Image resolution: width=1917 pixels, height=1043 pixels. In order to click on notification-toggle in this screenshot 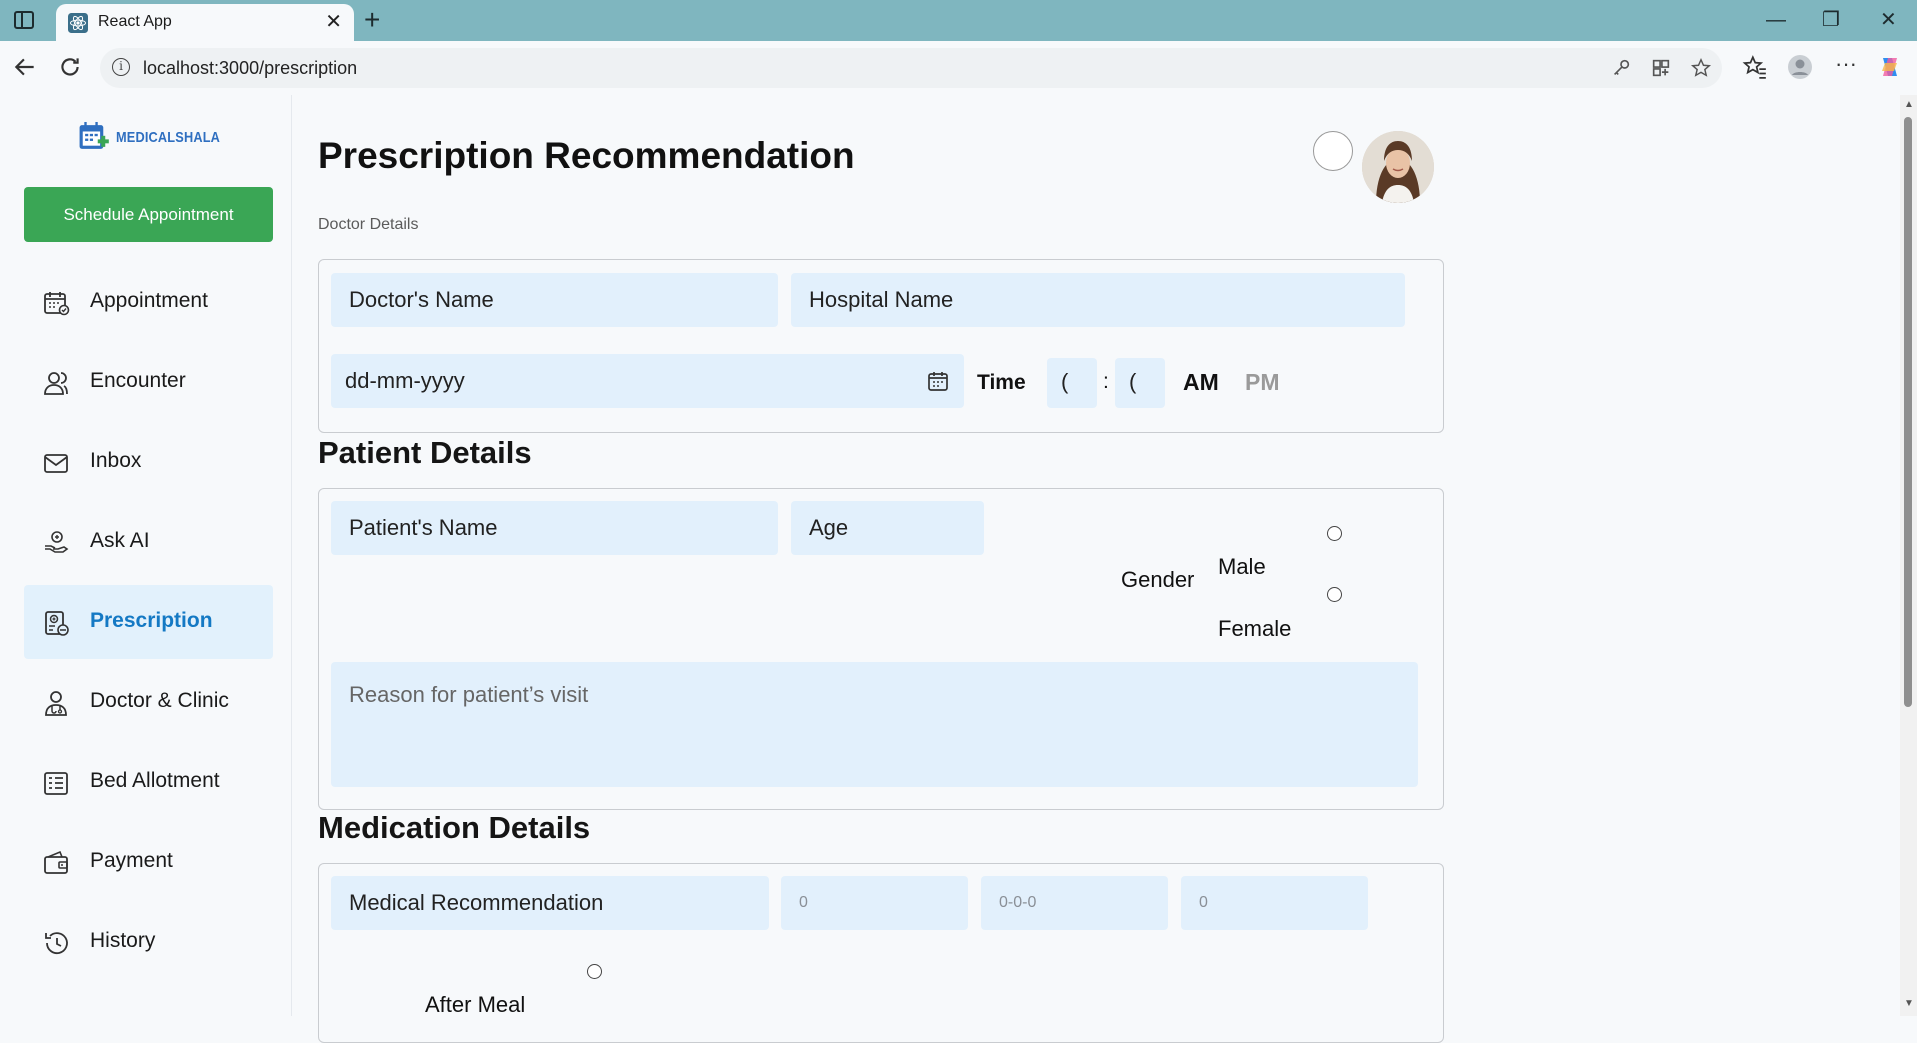, I will do `click(1333, 151)`.